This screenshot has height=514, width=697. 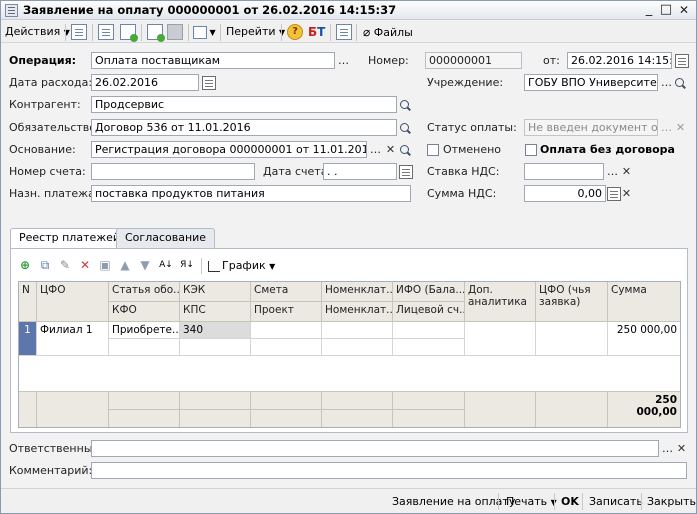 What do you see at coordinates (375, 448) in the screenshot?
I see `responsible-field` at bounding box center [375, 448].